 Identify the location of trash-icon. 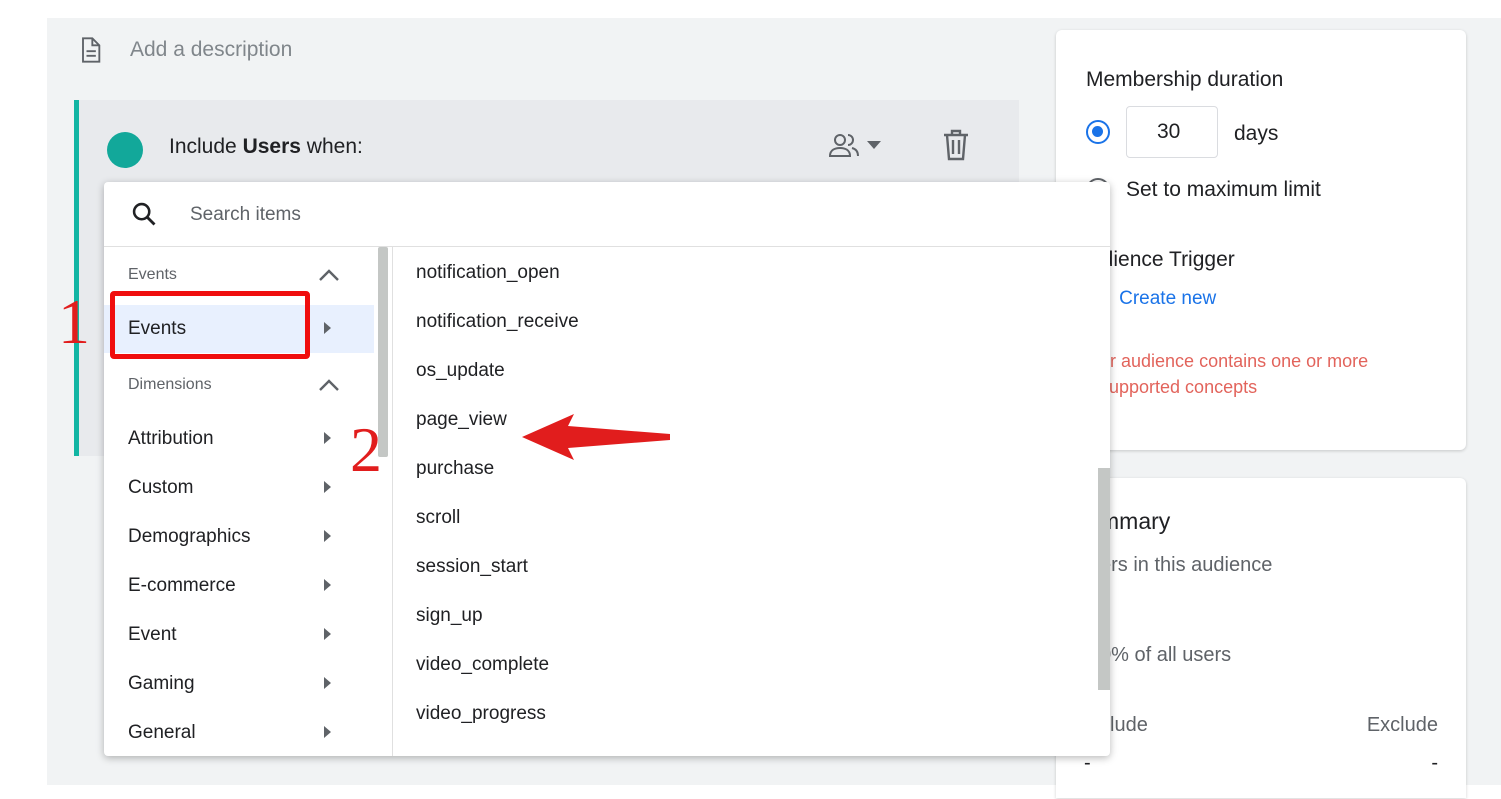
(956, 145).